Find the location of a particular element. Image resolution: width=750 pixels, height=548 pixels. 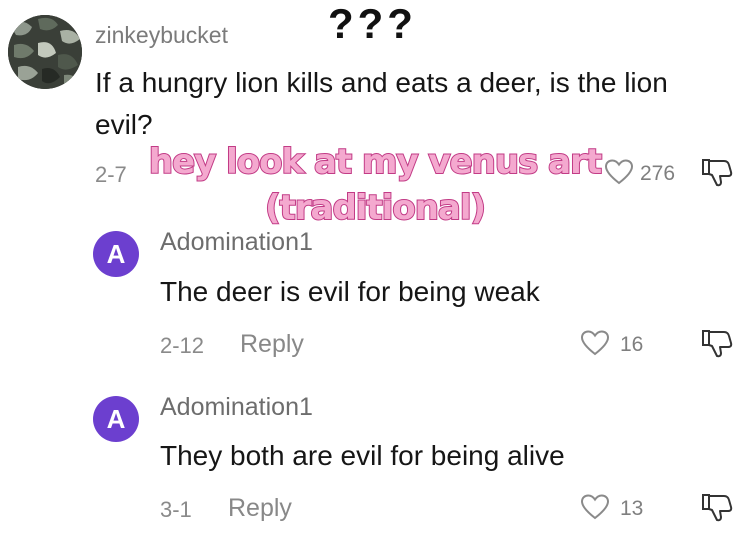

user-avatar is located at coordinates (45, 52).